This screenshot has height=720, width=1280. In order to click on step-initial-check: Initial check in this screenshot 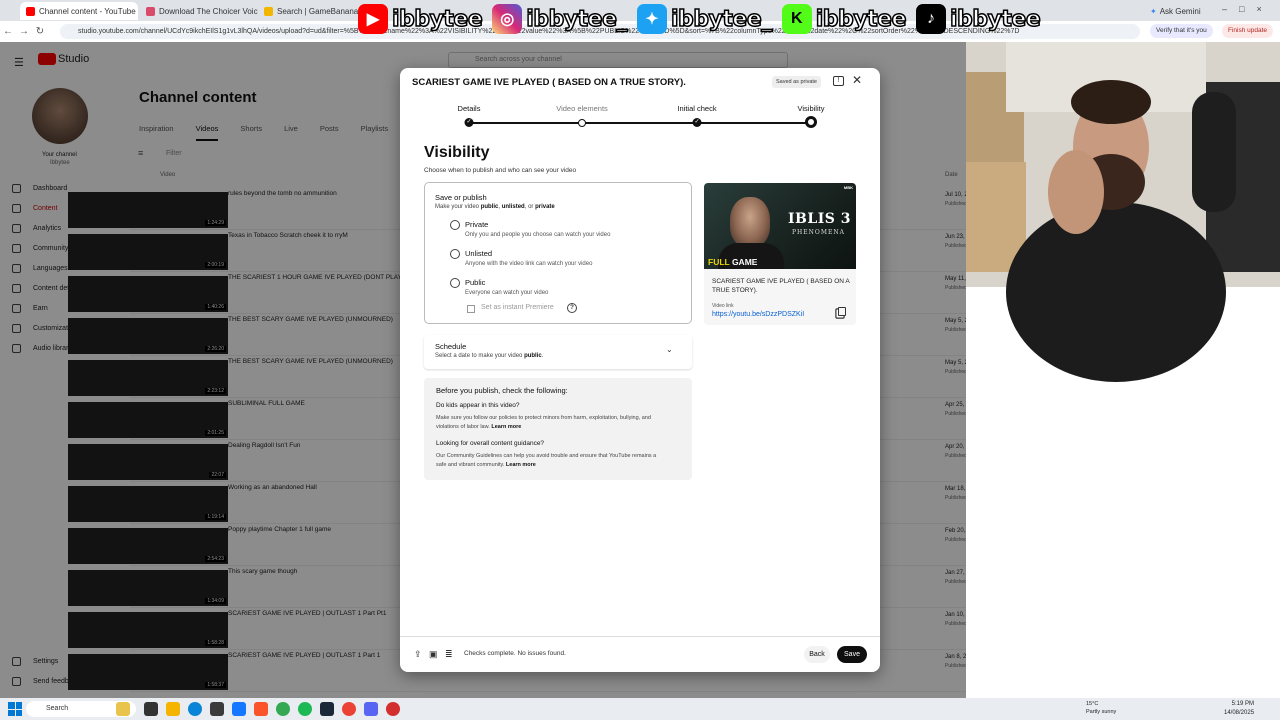, I will do `click(696, 108)`.